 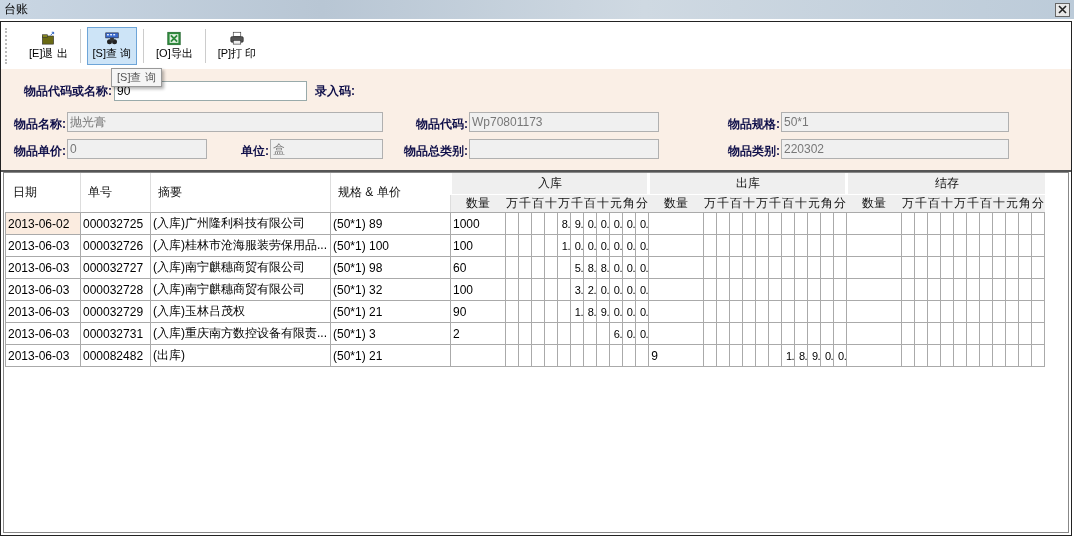 I want to click on toolbar-button: [S]查 询, so click(x=112, y=45).